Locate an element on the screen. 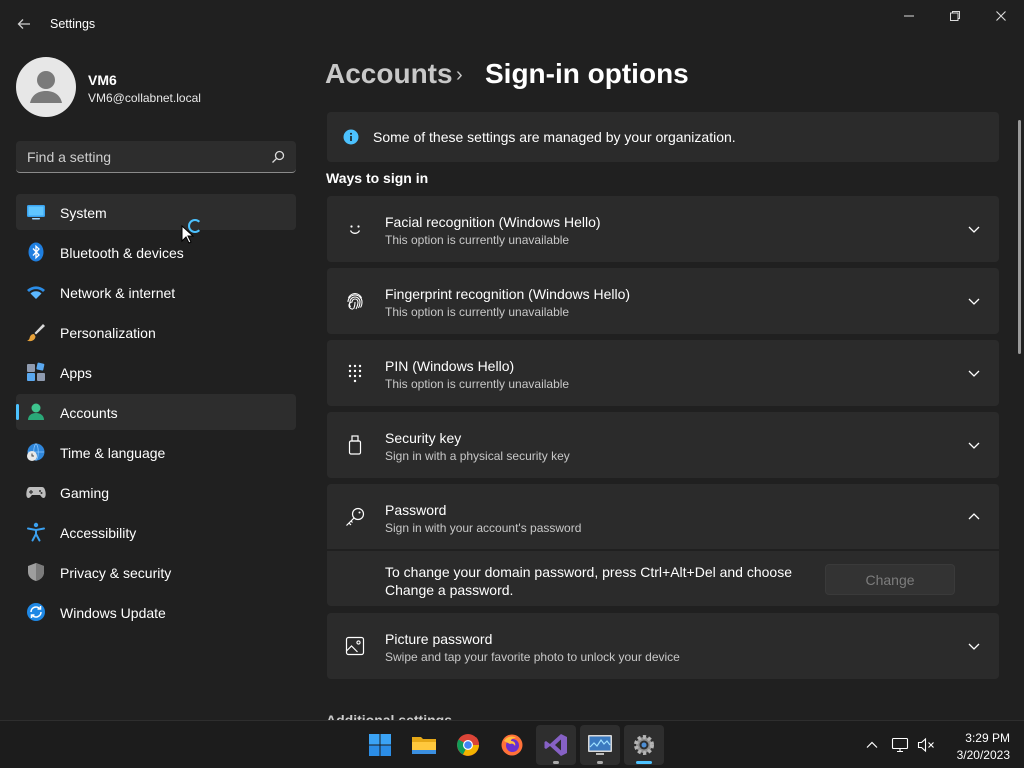 The width and height of the screenshot is (1024, 768). start-icon is located at coordinates (380, 745).